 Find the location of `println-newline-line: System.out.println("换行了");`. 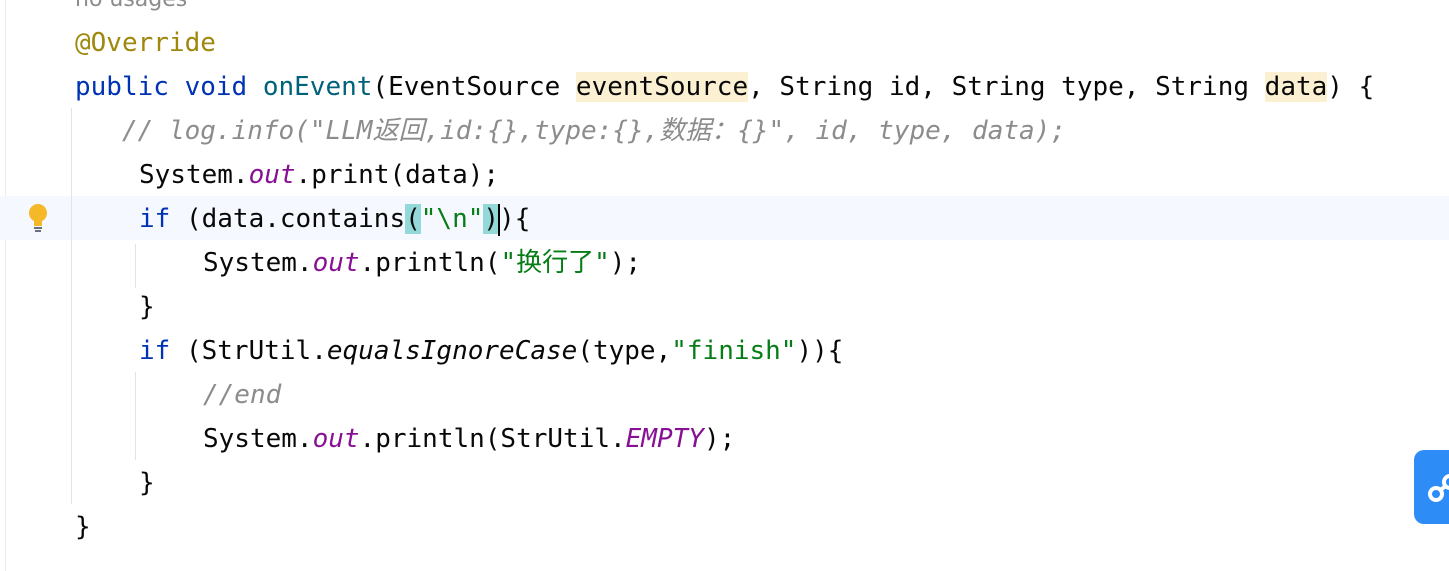

println-newline-line: System.out.println("换行了"); is located at coordinates (422, 263).